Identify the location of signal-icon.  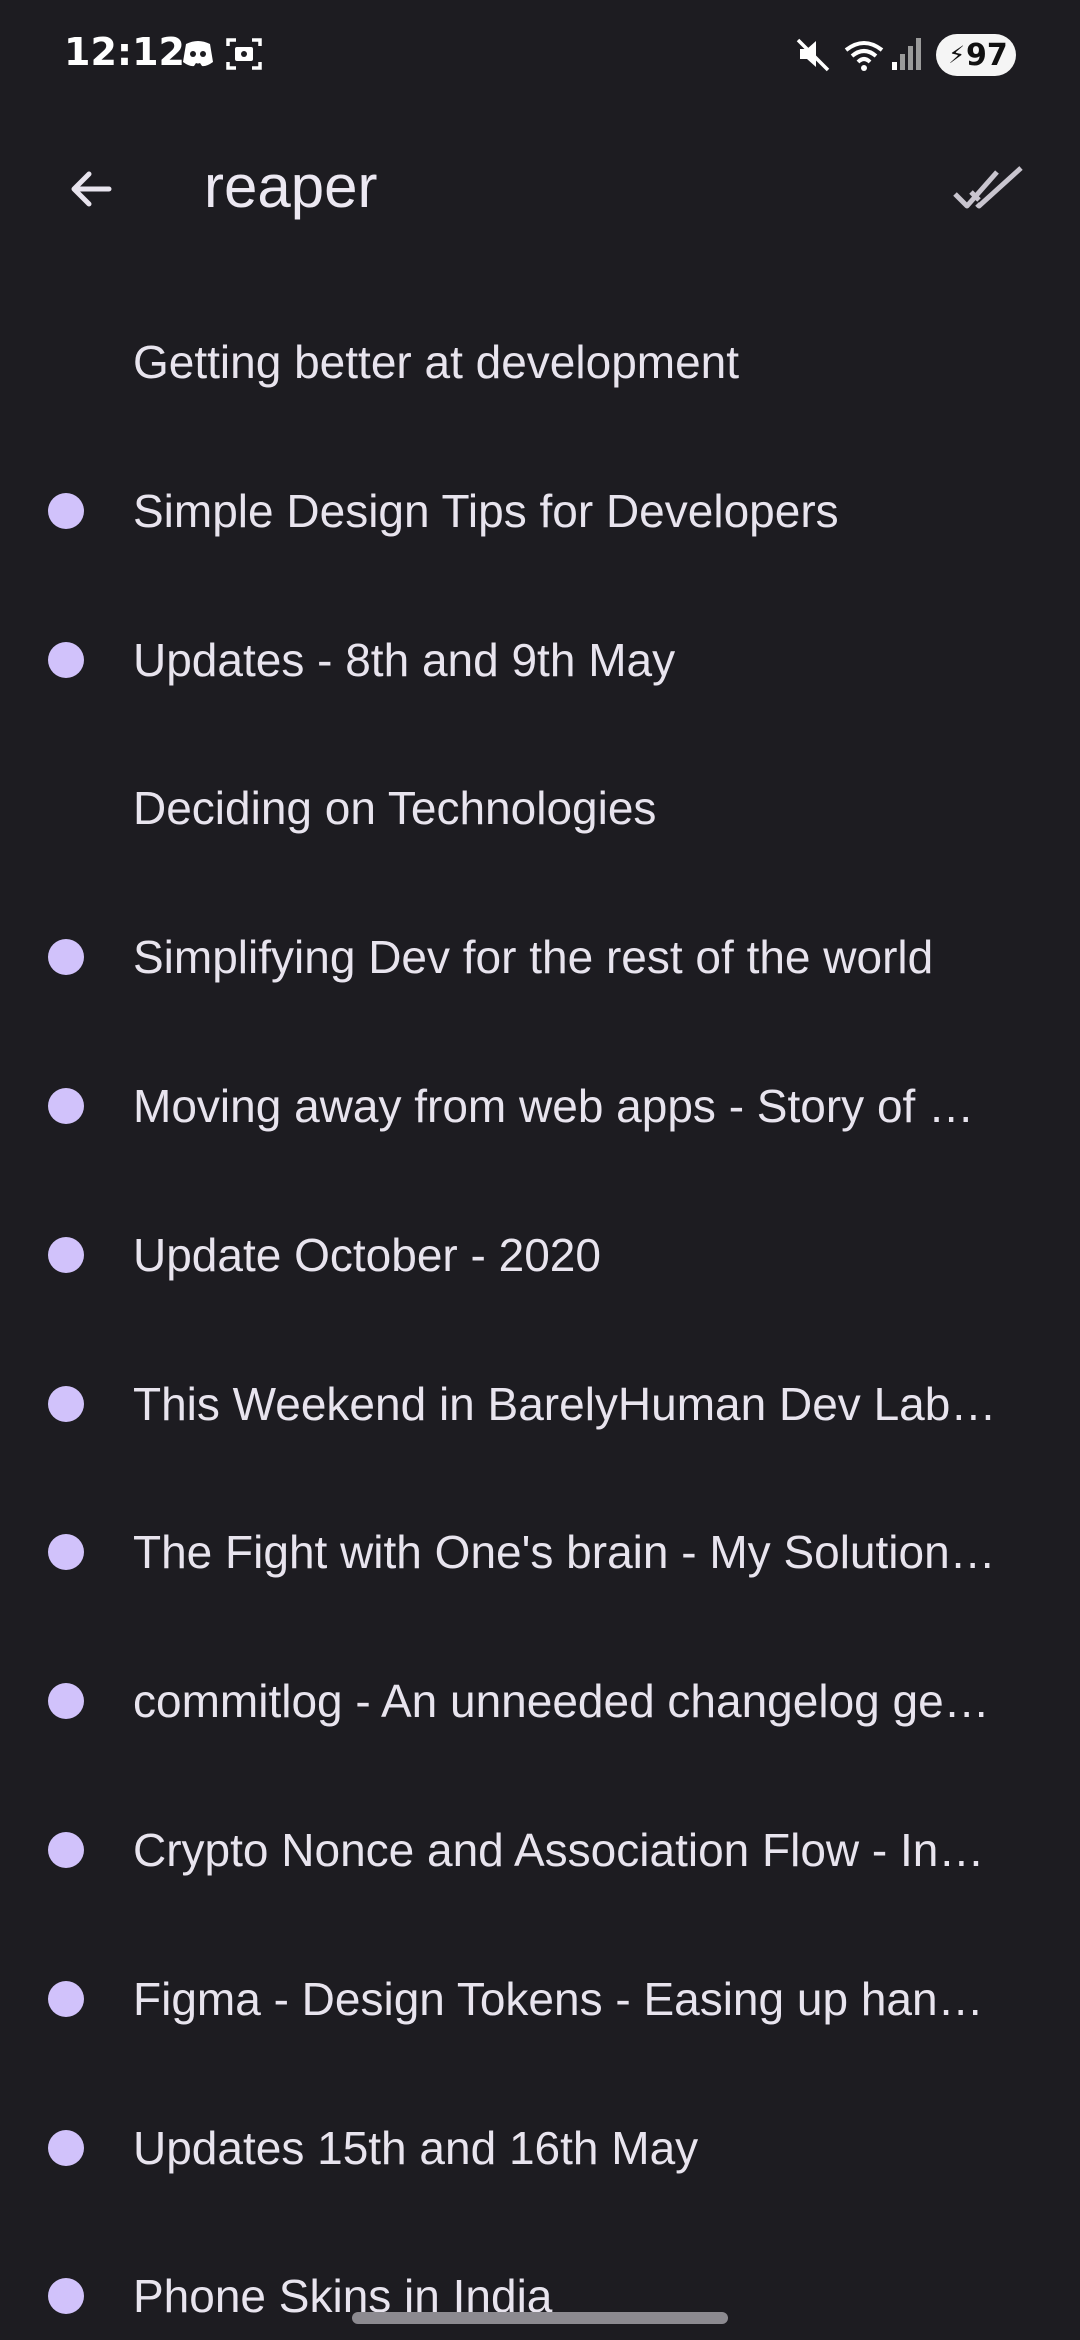
(907, 54).